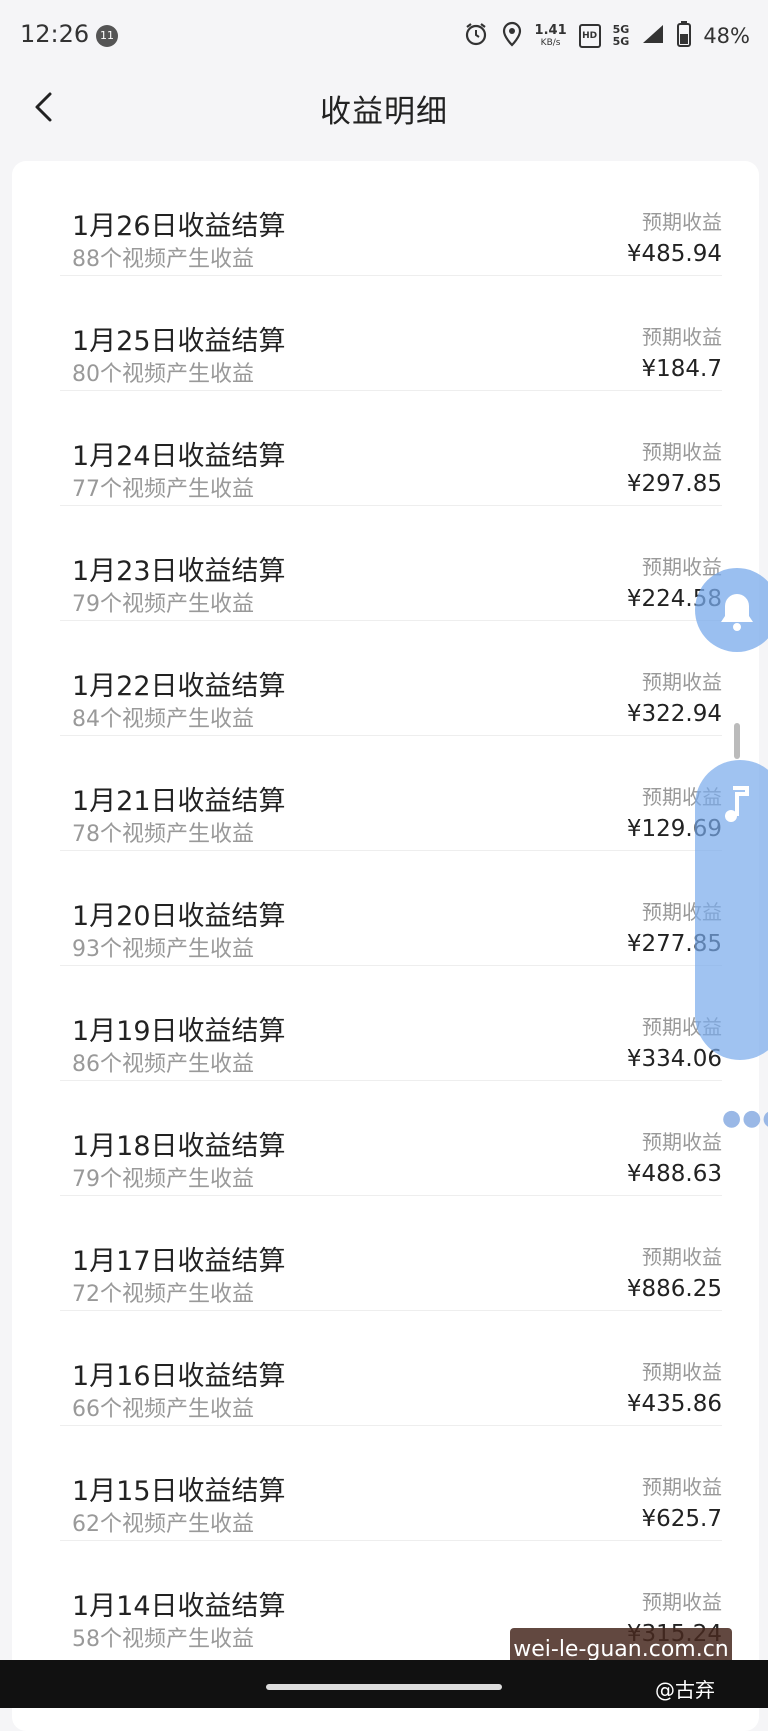 The height and width of the screenshot is (1731, 768). Describe the element at coordinates (55, 34) in the screenshot. I see `status-time: 12:26` at that location.